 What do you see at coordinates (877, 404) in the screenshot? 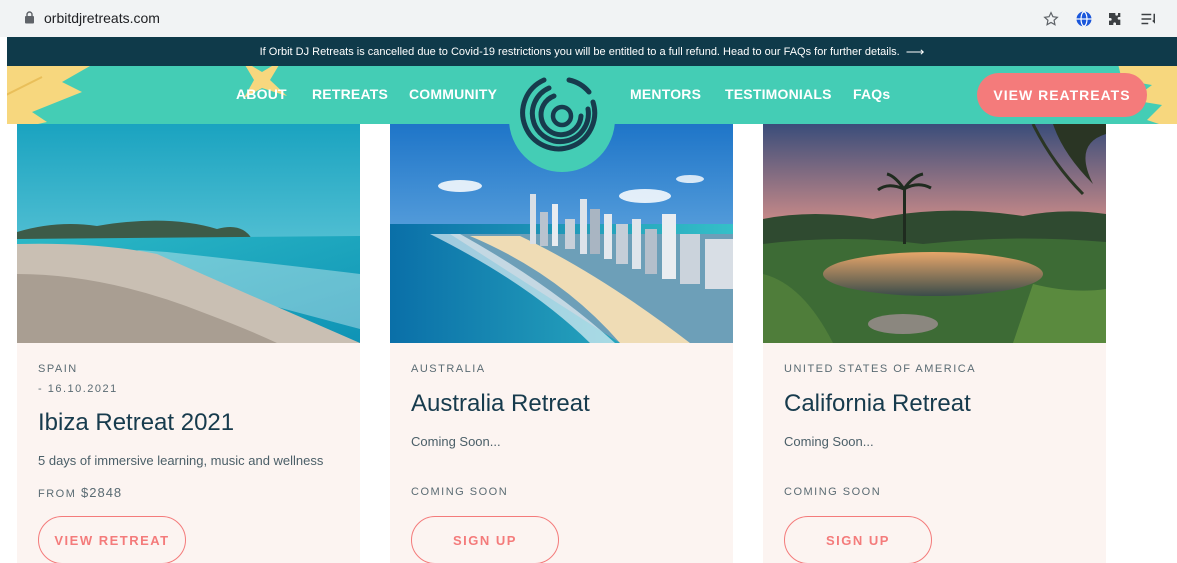
I see `card-title: California Retreat` at bounding box center [877, 404].